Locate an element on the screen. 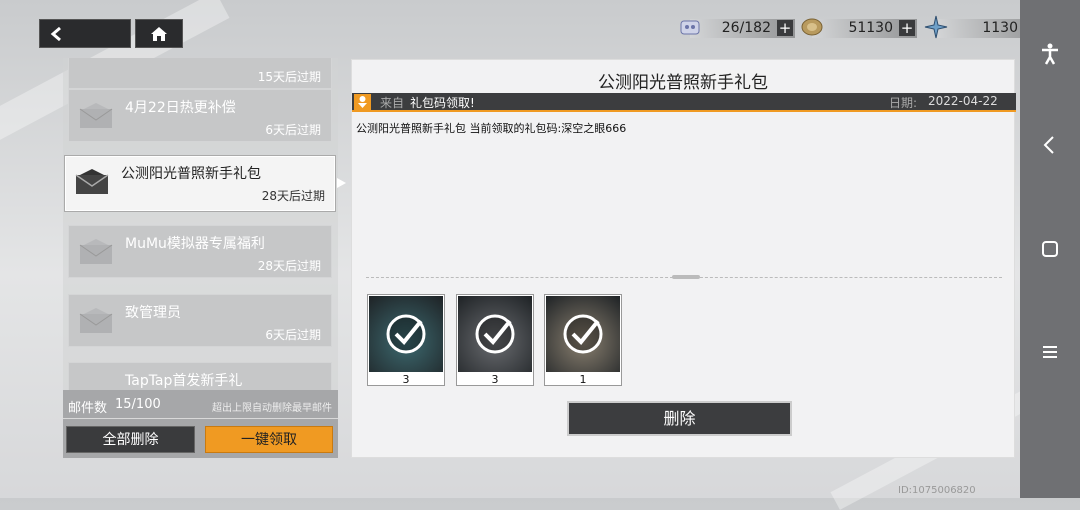 Image resolution: width=1080 pixels, height=510 pixels. reward-item: 1 is located at coordinates (583, 340).